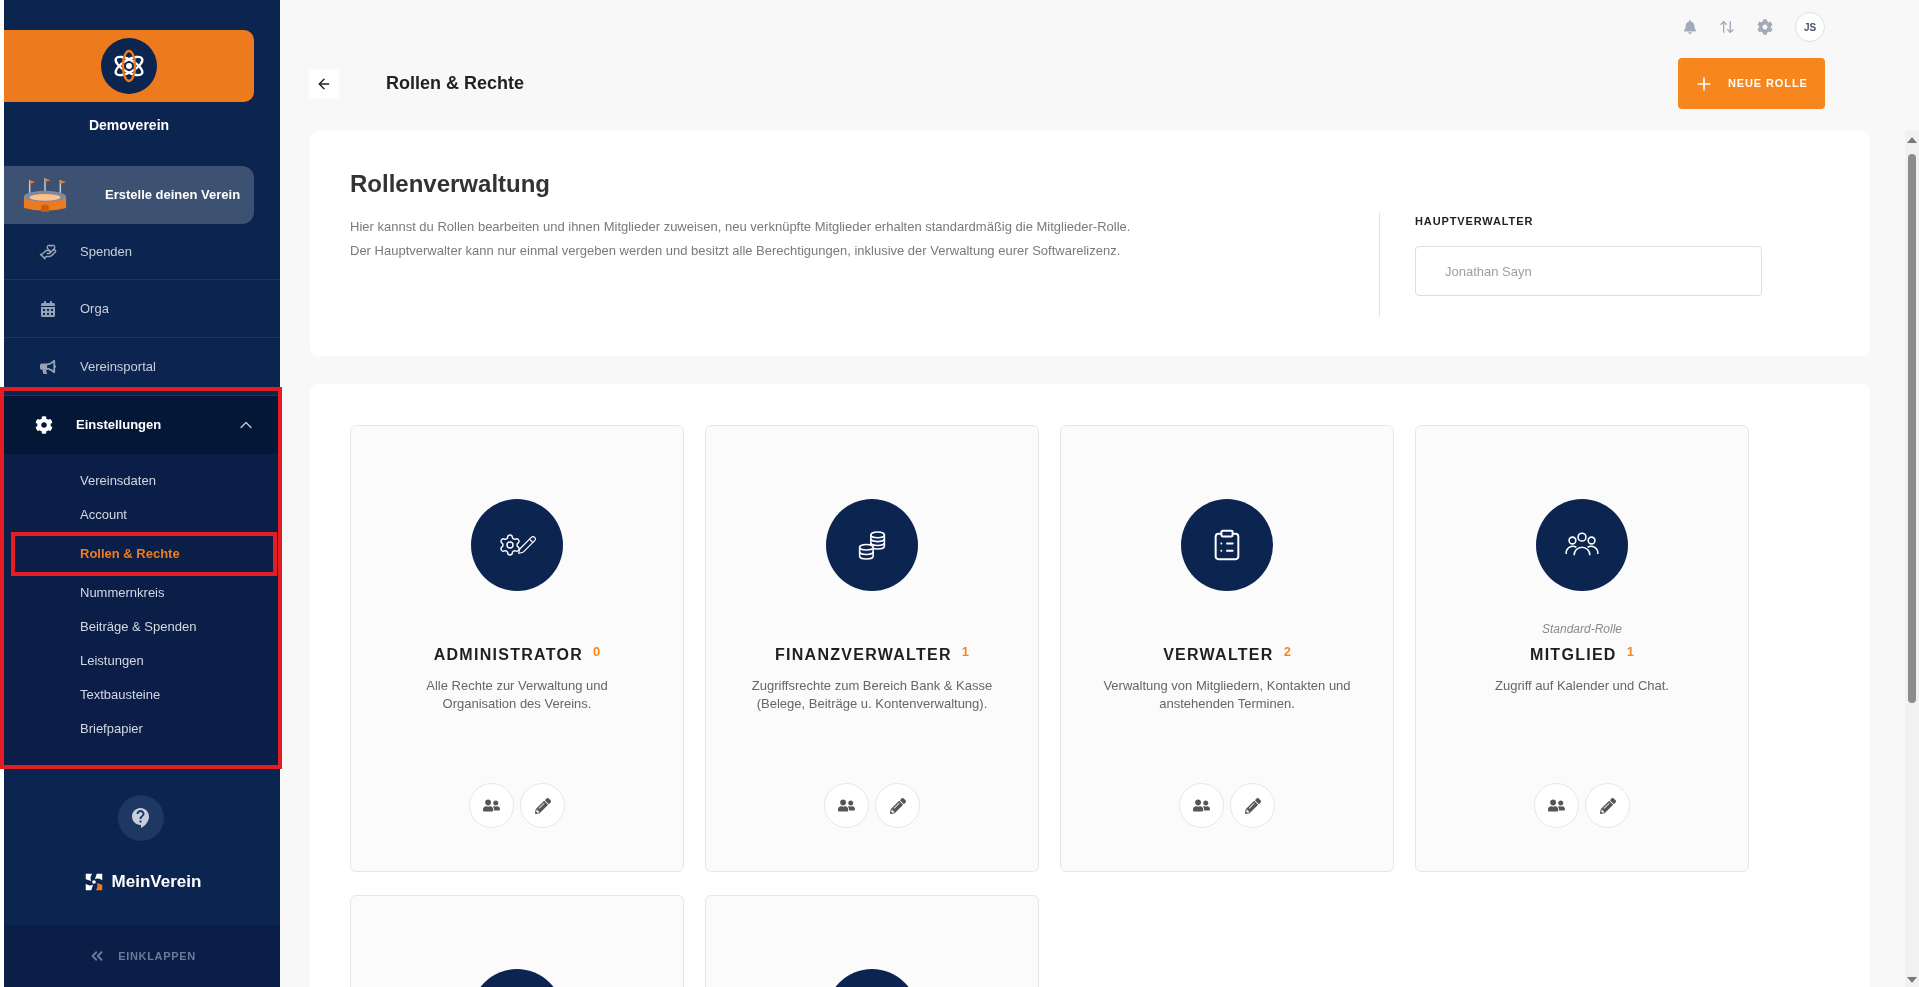  Describe the element at coordinates (1912, 980) in the screenshot. I see `scroll-down-icon` at that location.